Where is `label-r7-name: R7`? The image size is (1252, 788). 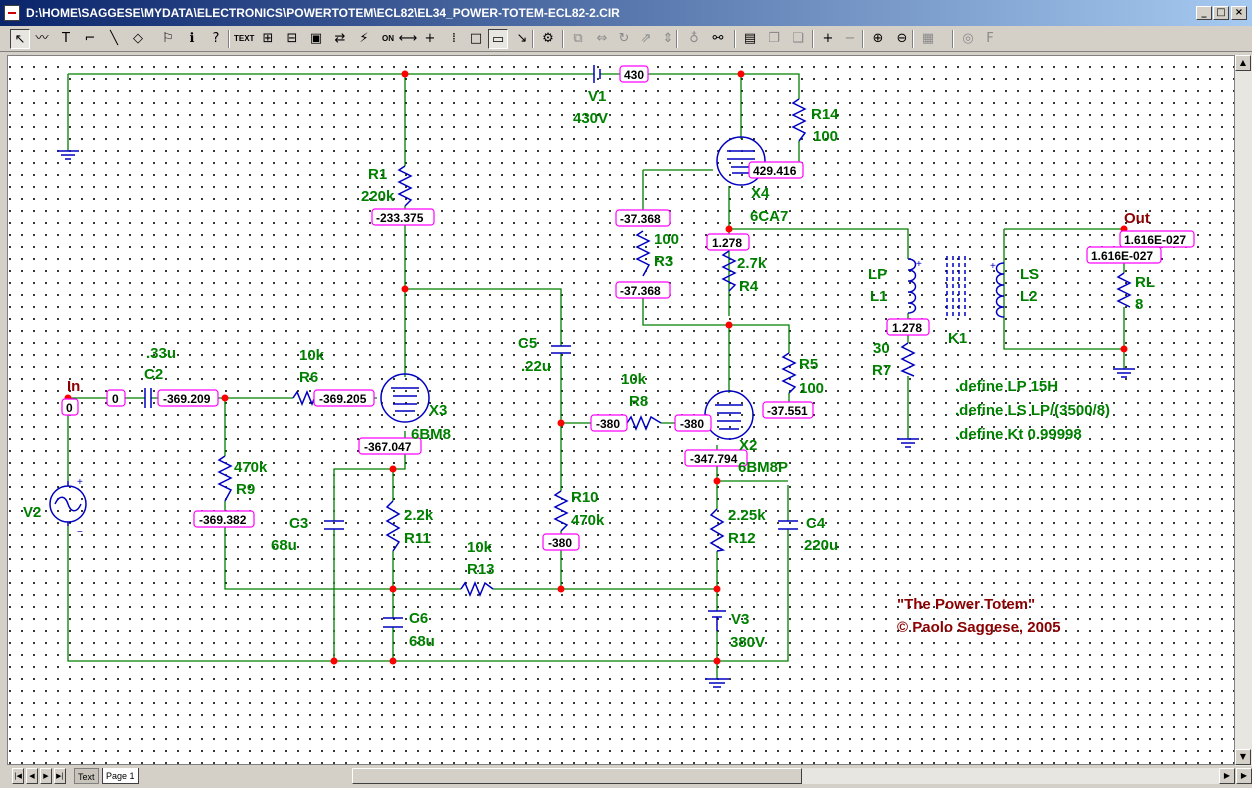 label-r7-name: R7 is located at coordinates (881, 370).